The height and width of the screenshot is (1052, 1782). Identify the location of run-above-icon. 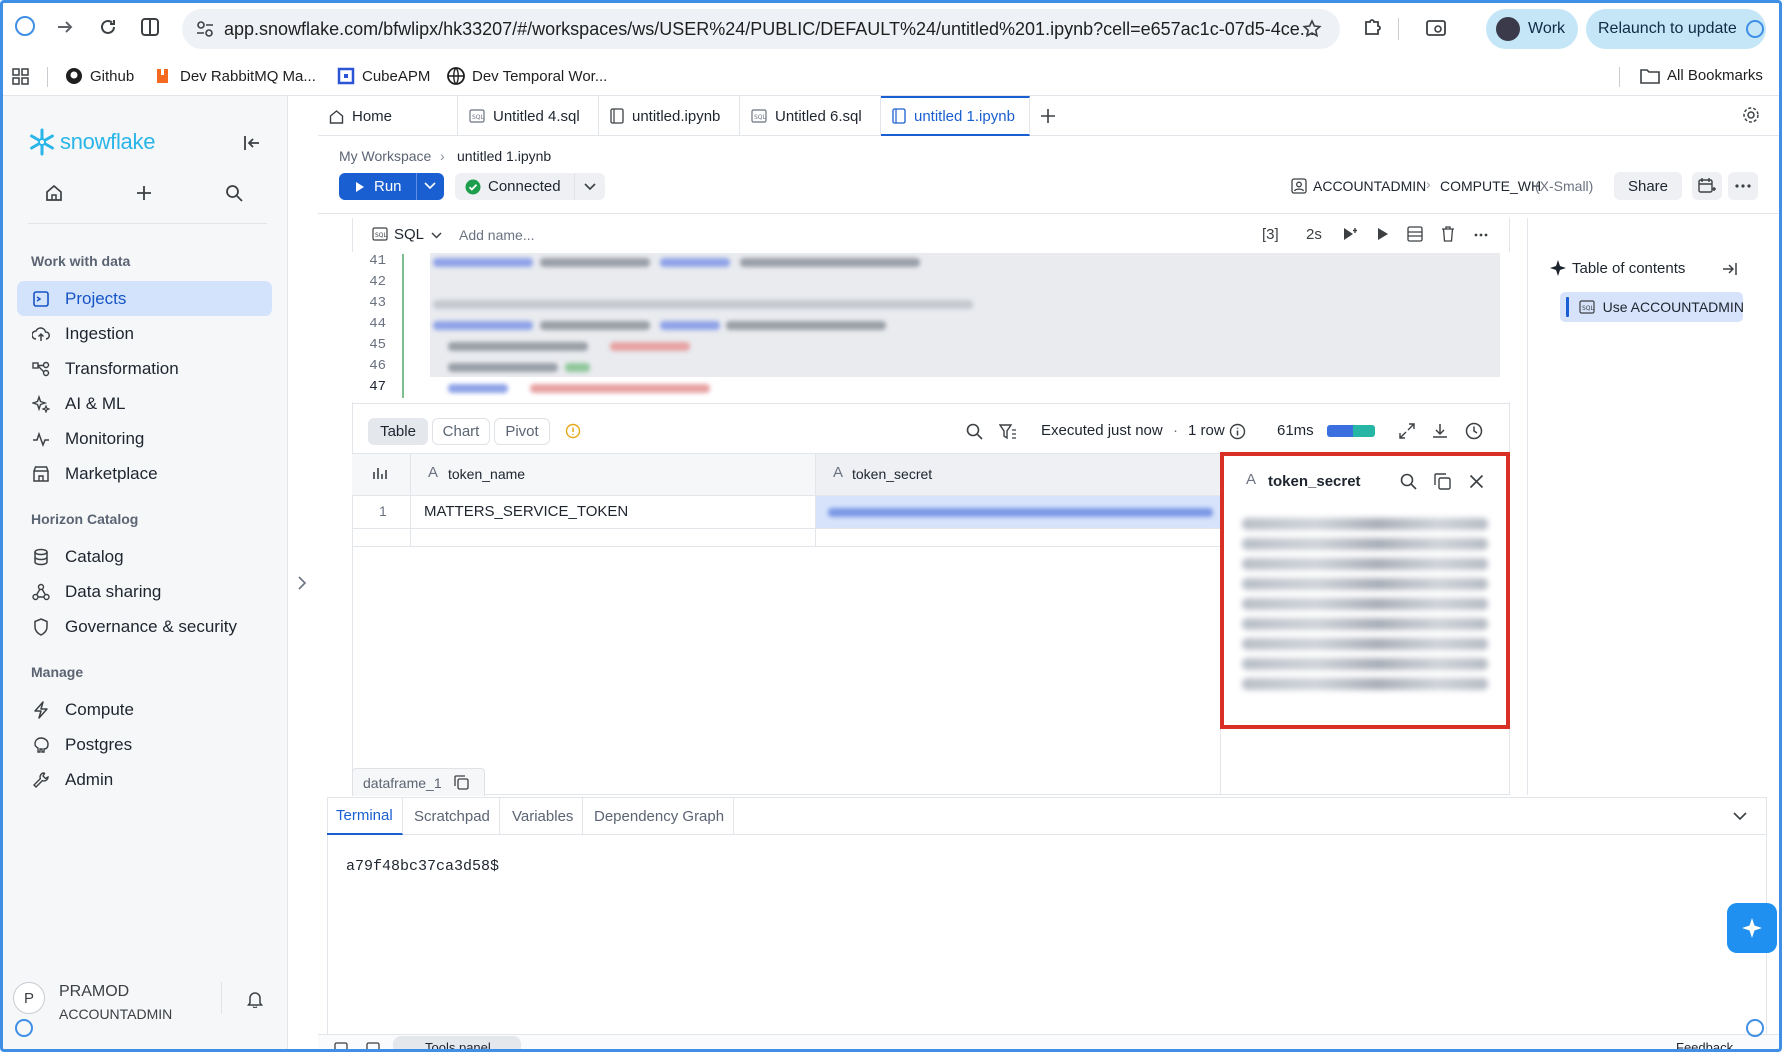
(1351, 234).